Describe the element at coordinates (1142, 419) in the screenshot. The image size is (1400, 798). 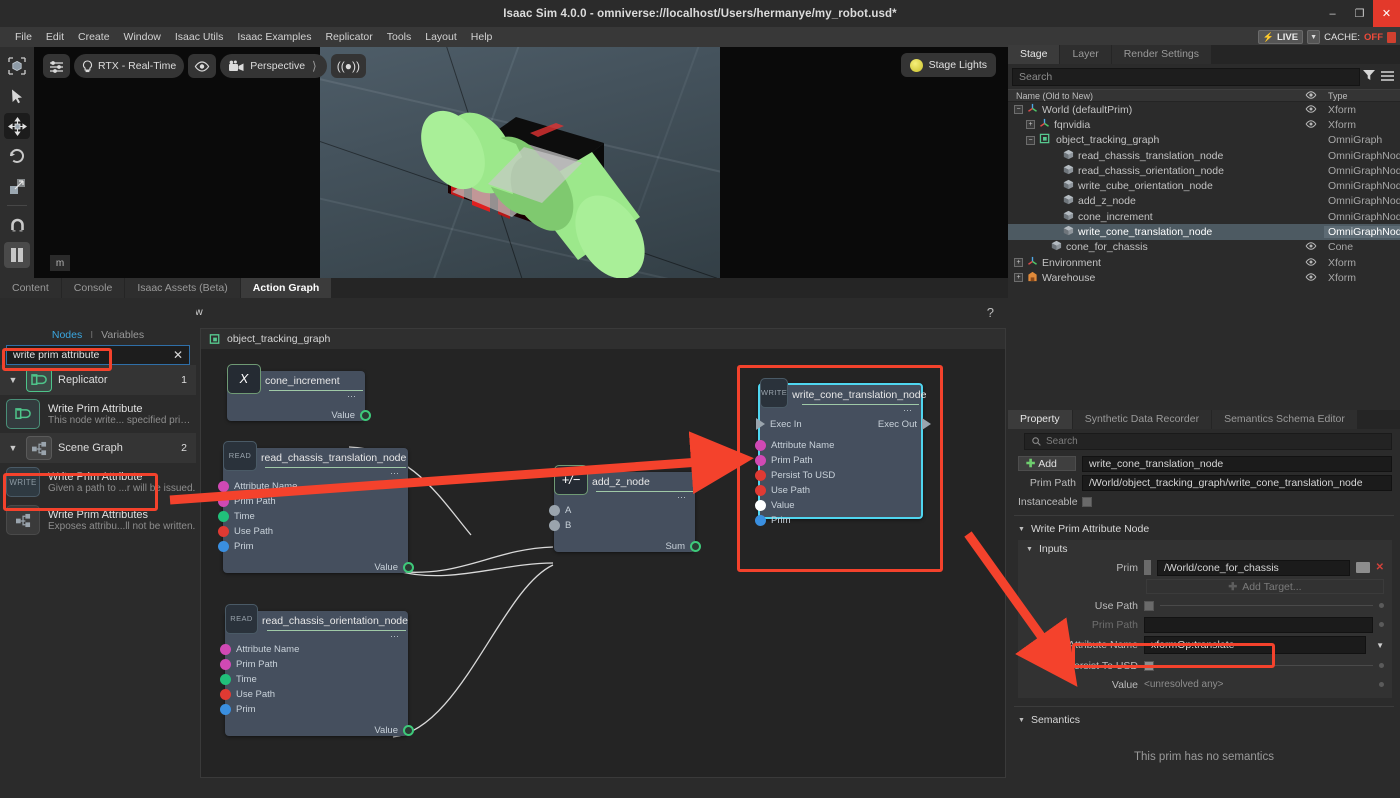
I see `tab-synthetic-data-recorder: Synthetic Data Recorder` at that location.